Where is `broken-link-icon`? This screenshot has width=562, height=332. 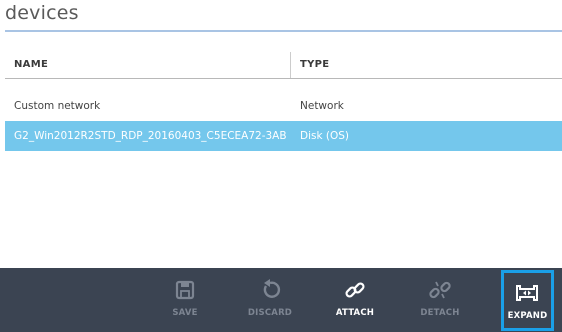 broken-link-icon is located at coordinates (440, 290).